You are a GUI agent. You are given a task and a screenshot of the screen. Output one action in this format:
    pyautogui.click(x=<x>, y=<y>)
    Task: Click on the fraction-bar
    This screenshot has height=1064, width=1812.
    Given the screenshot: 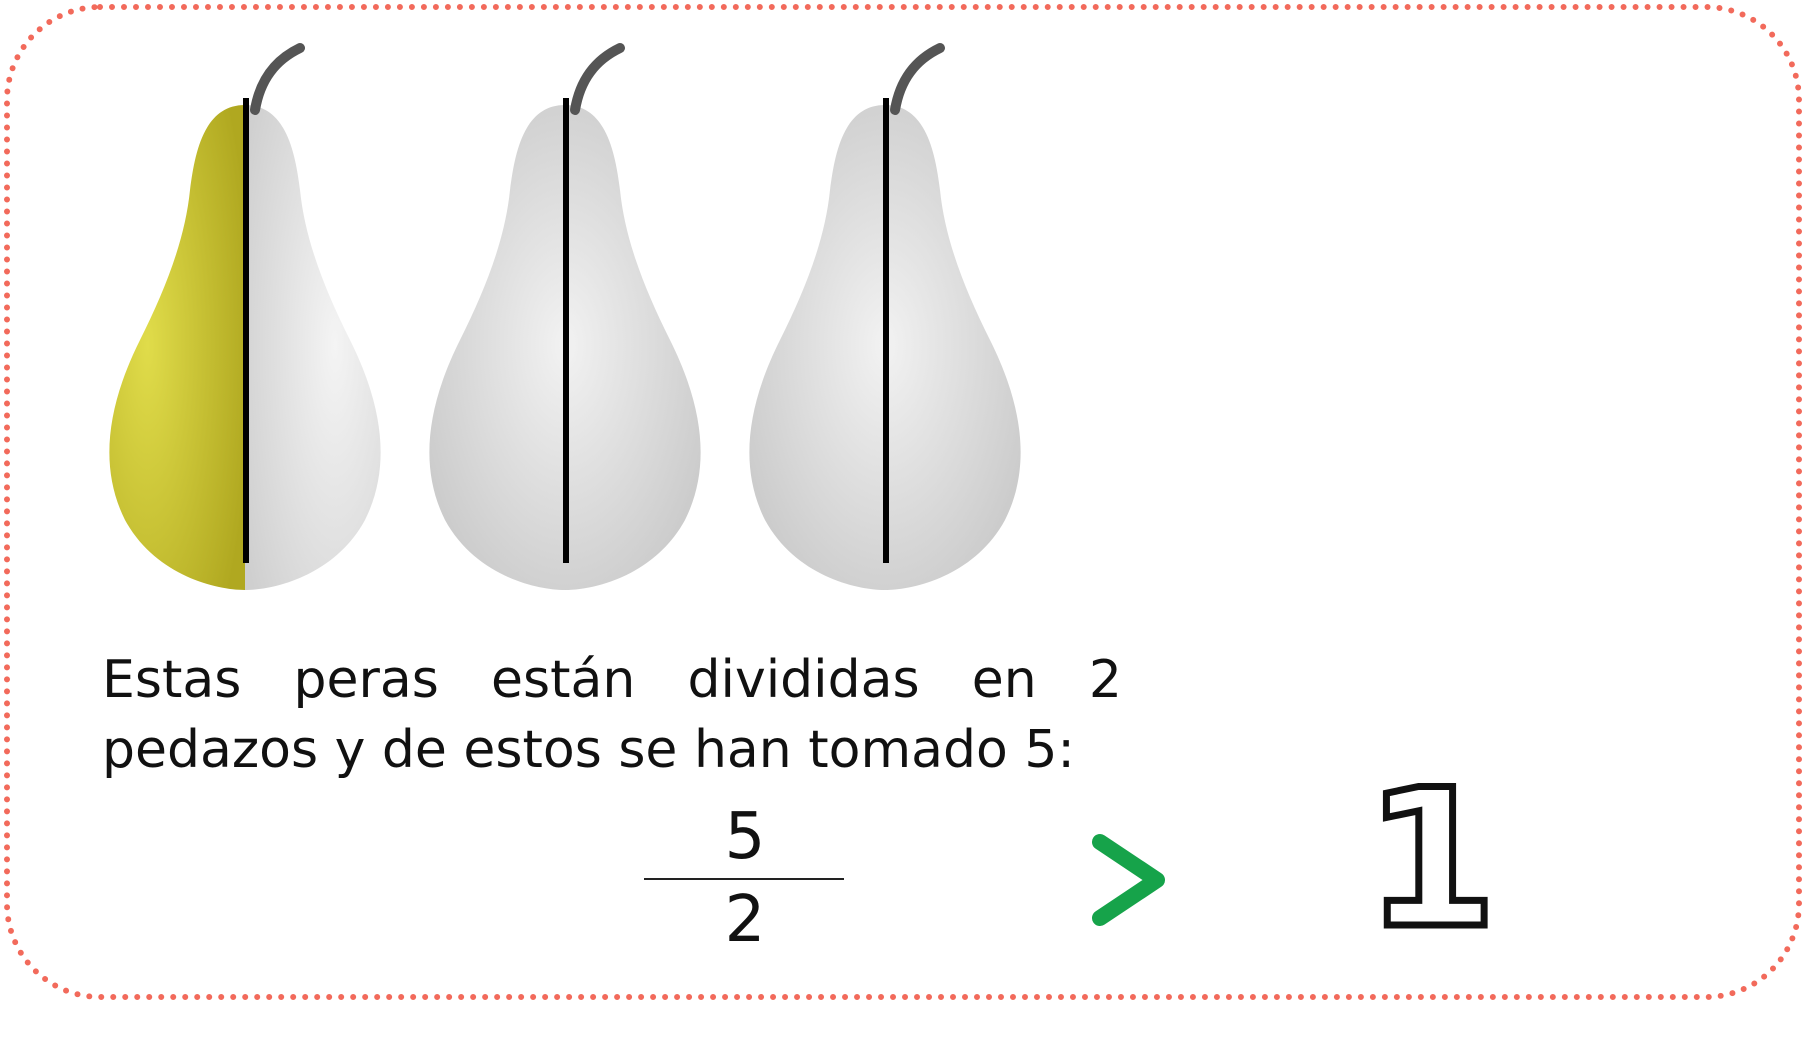 What is the action you would take?
    pyautogui.click(x=744, y=879)
    